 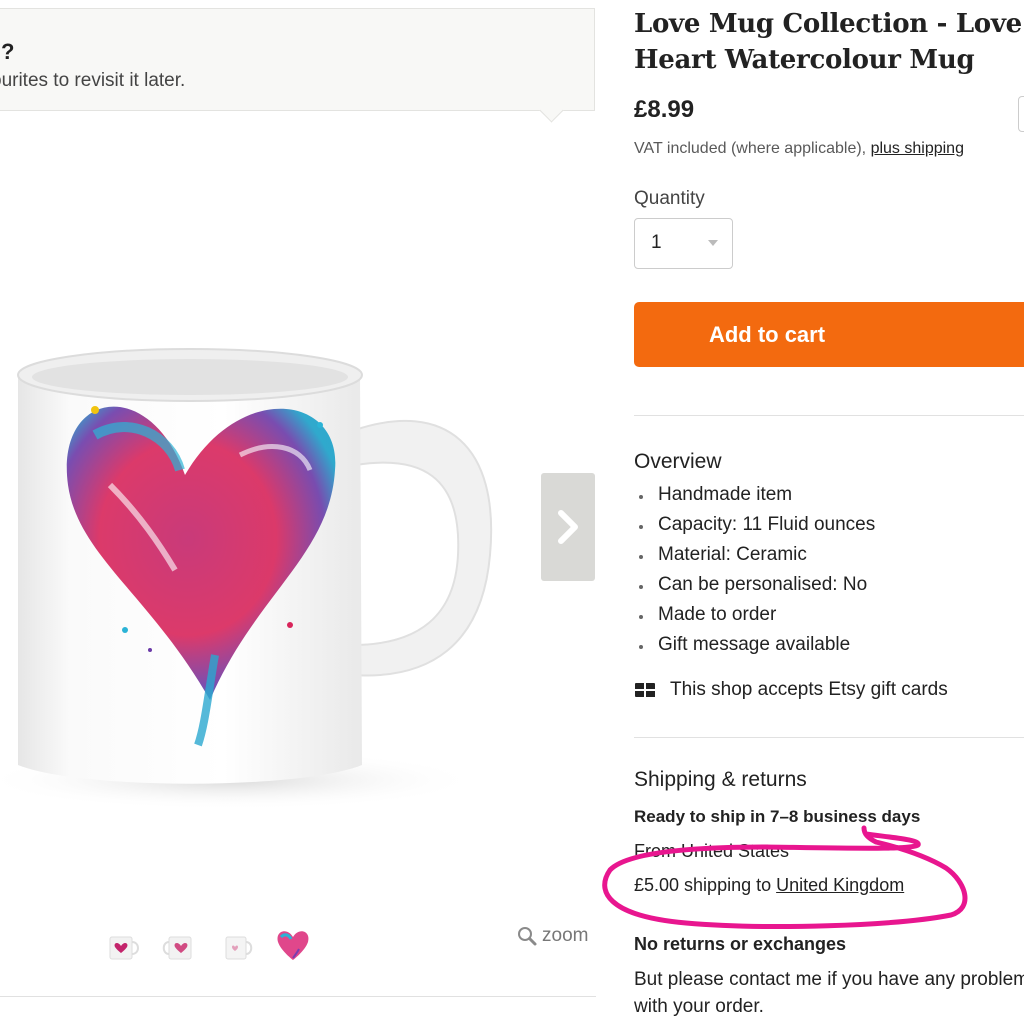 I want to click on list-item: Gift message available, so click(x=754, y=646).